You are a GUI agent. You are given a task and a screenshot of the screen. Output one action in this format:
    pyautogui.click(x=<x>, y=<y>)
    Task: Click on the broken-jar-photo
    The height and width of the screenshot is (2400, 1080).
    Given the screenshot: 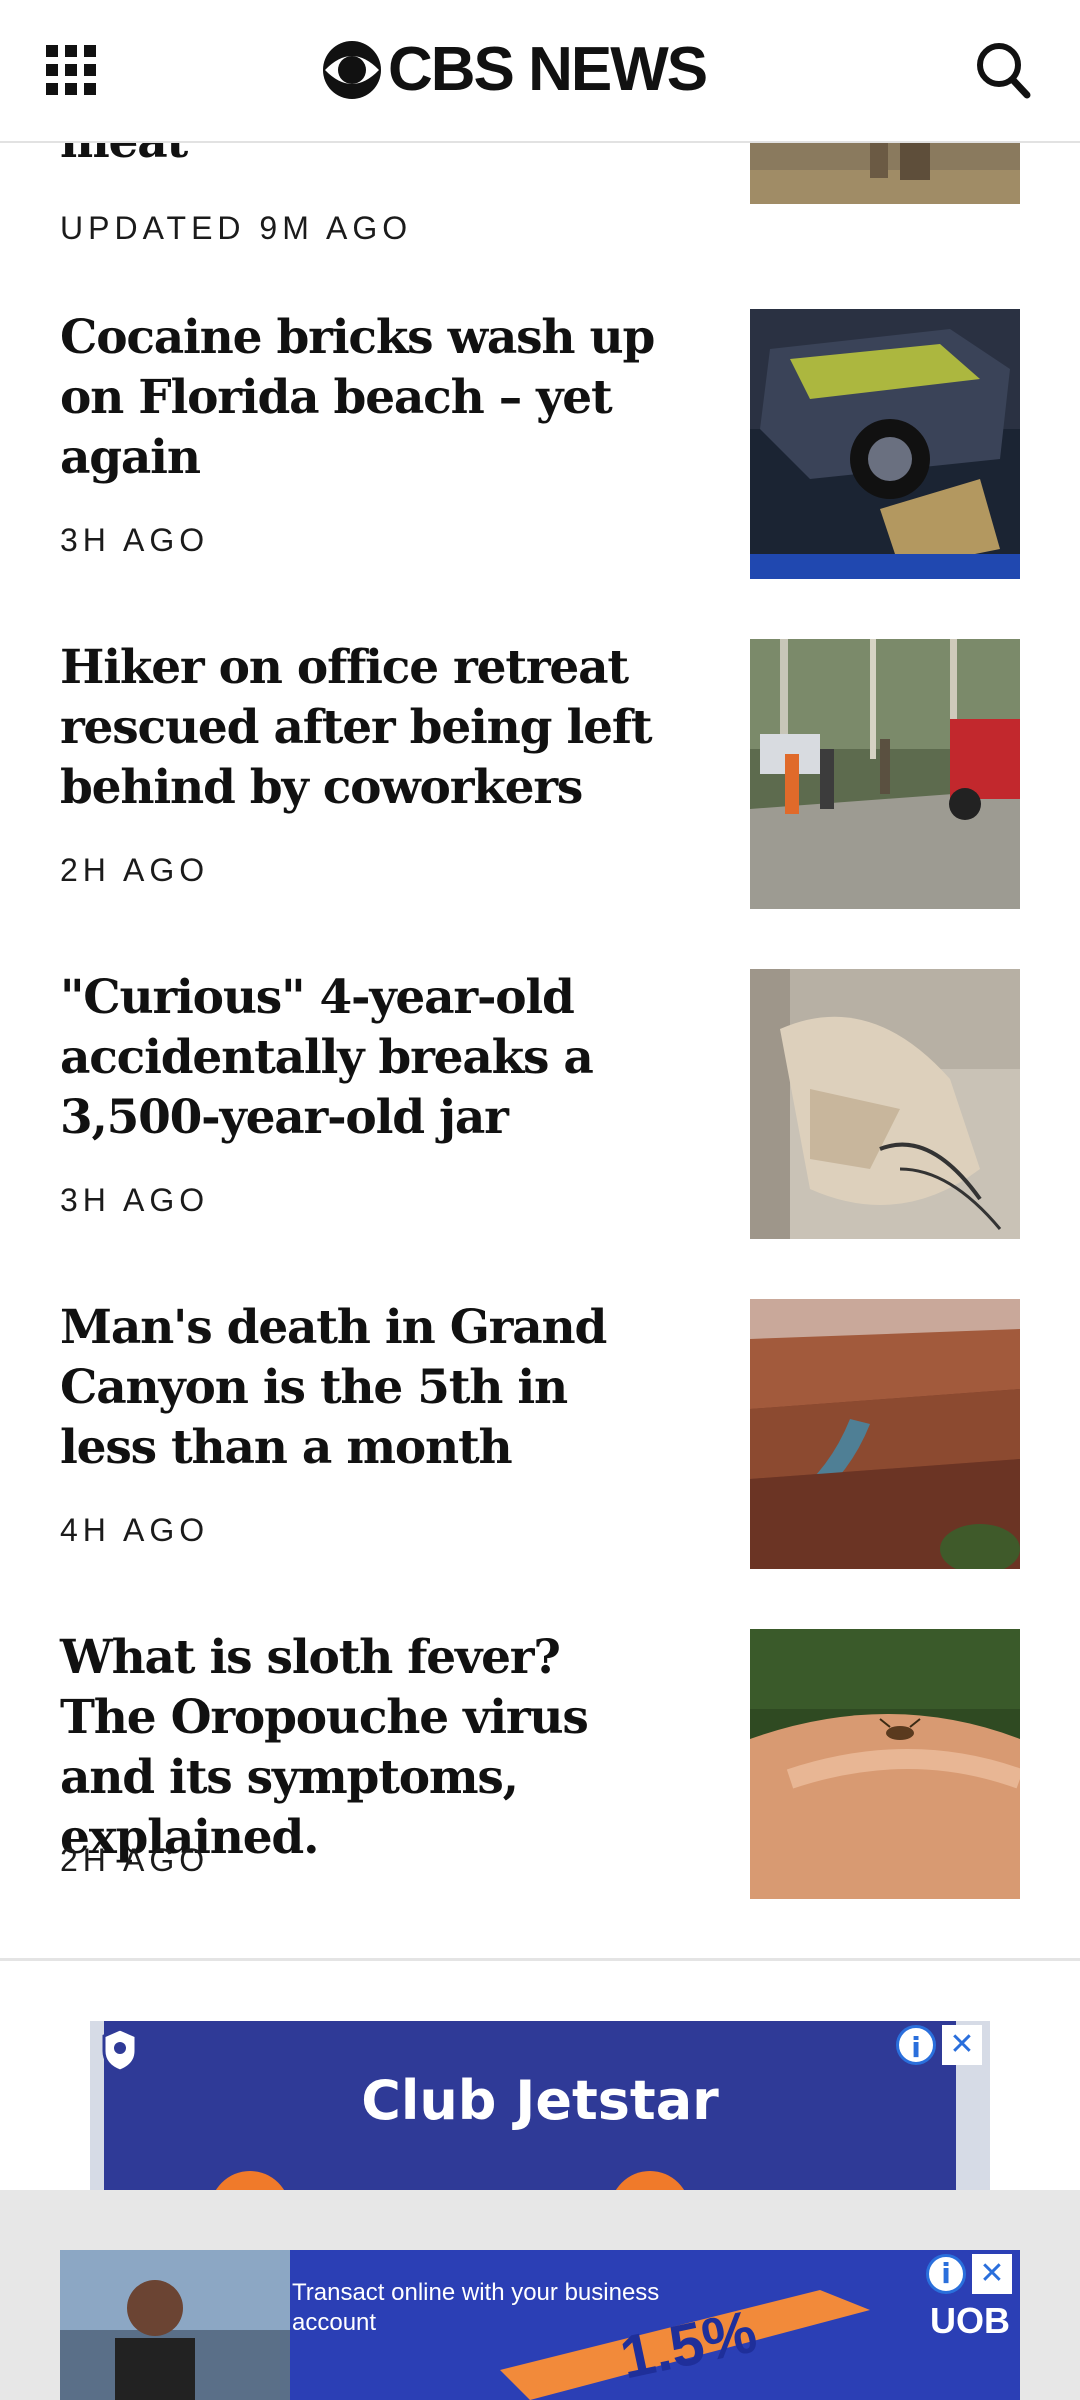 What is the action you would take?
    pyautogui.click(x=885, y=1104)
    